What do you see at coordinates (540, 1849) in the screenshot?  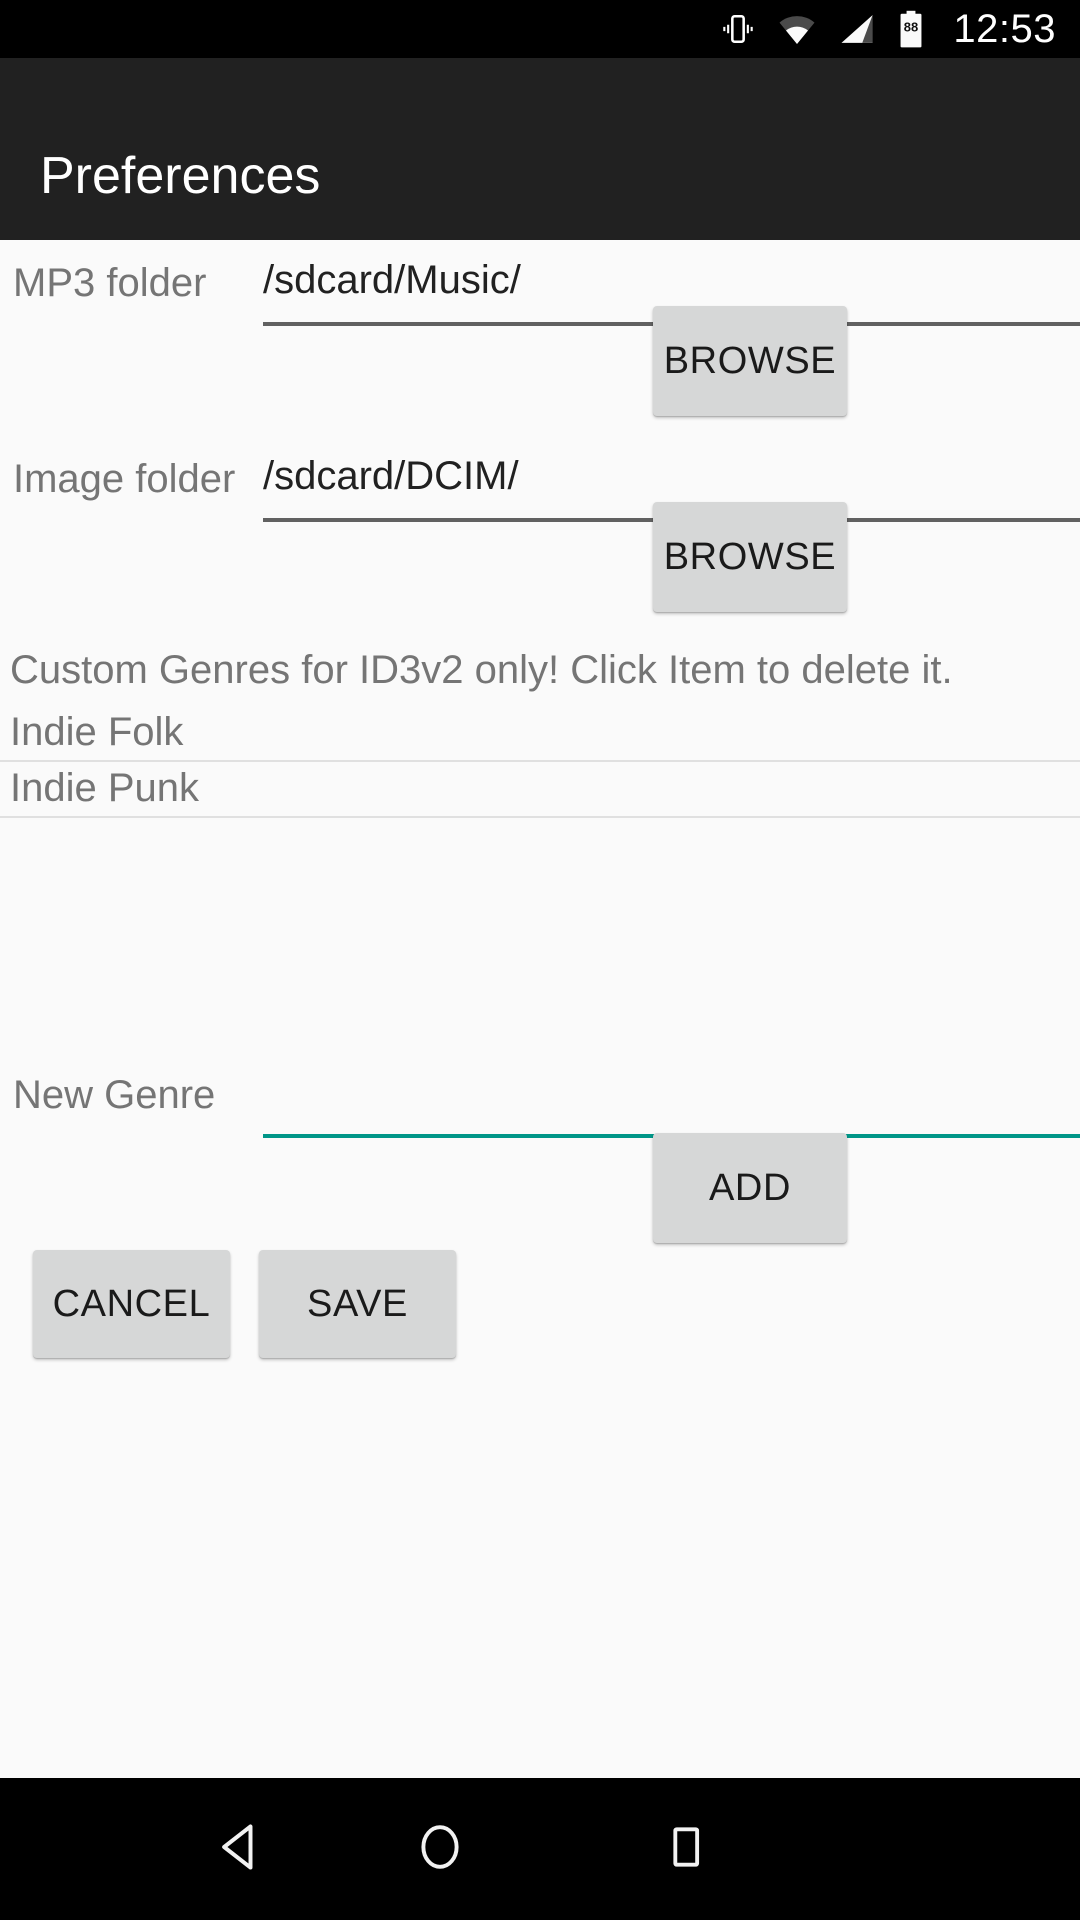 I see `navigation-bar` at bounding box center [540, 1849].